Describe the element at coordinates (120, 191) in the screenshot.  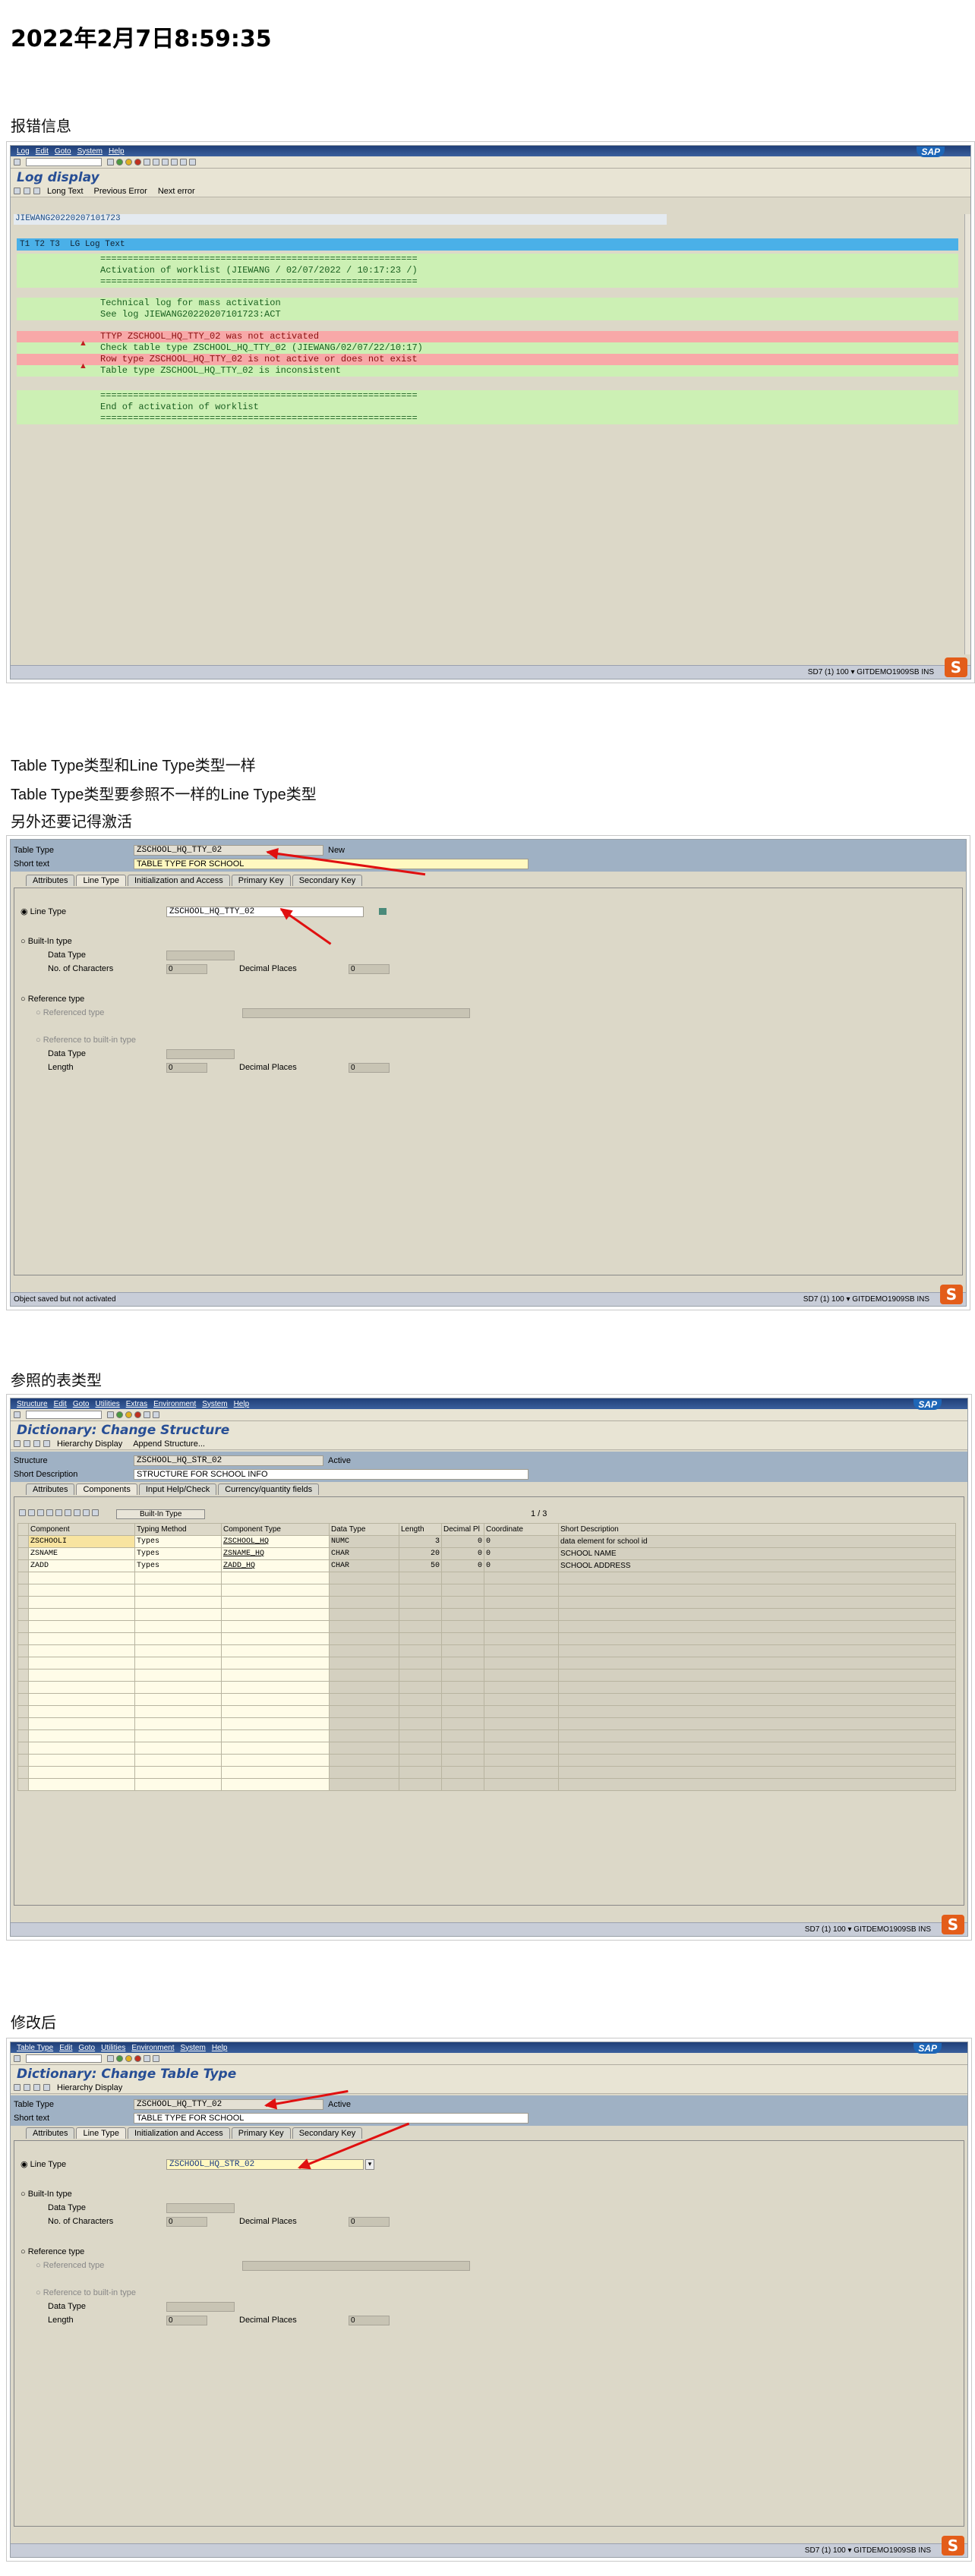
I see `previous-error-button: Previous Error` at that location.